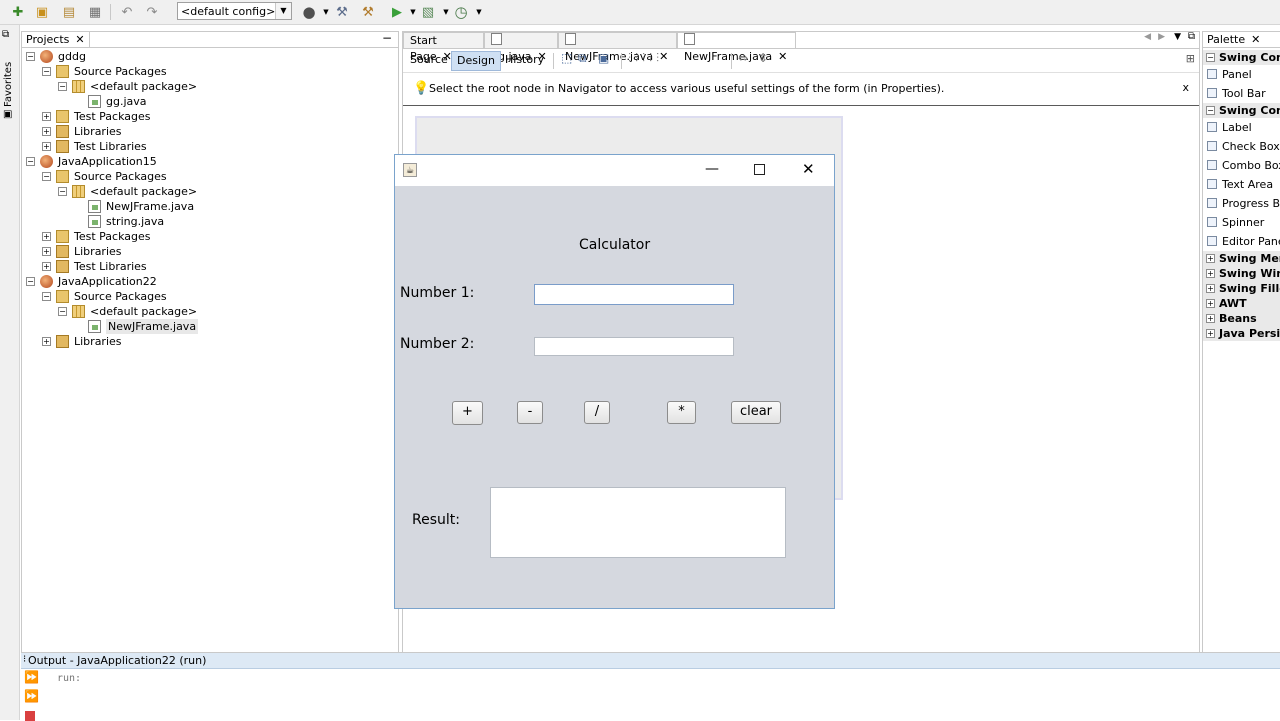 The height and width of the screenshot is (721, 1280). What do you see at coordinates (78, 311) in the screenshot?
I see `package-icon` at bounding box center [78, 311].